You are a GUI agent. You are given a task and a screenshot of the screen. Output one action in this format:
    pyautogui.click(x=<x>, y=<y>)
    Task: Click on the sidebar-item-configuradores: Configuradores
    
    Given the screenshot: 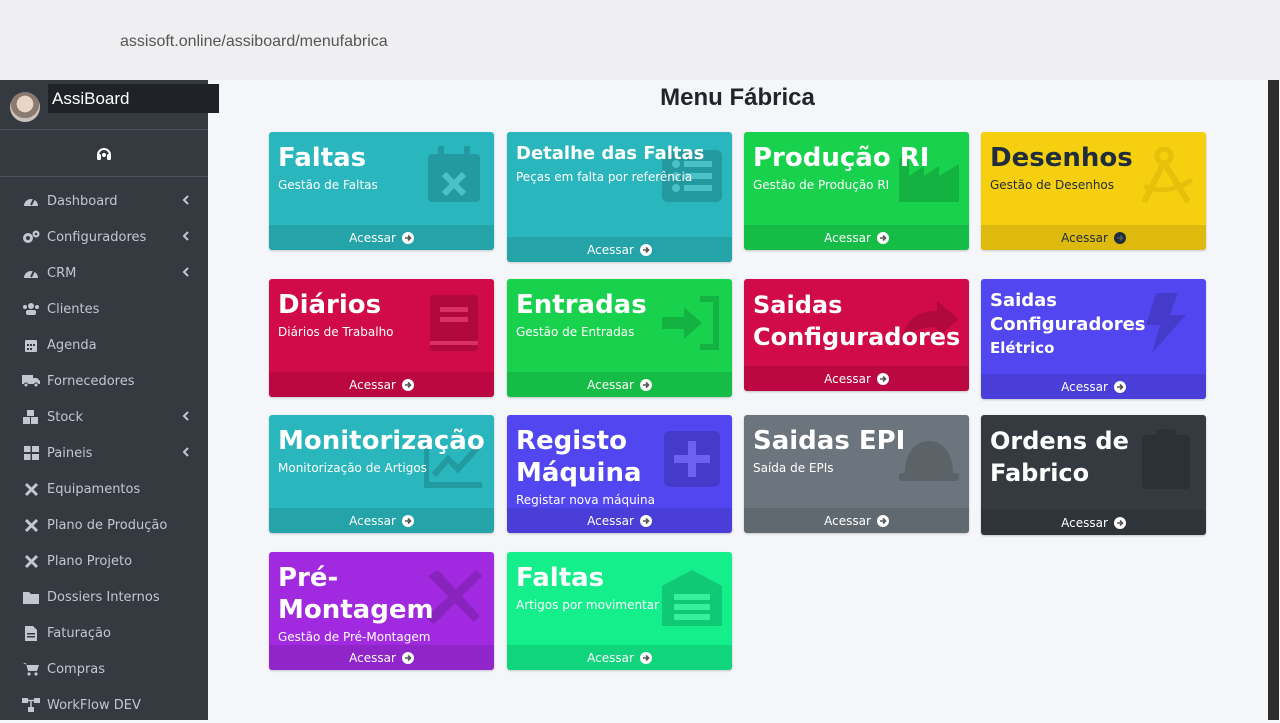 What is the action you would take?
    pyautogui.click(x=104, y=237)
    